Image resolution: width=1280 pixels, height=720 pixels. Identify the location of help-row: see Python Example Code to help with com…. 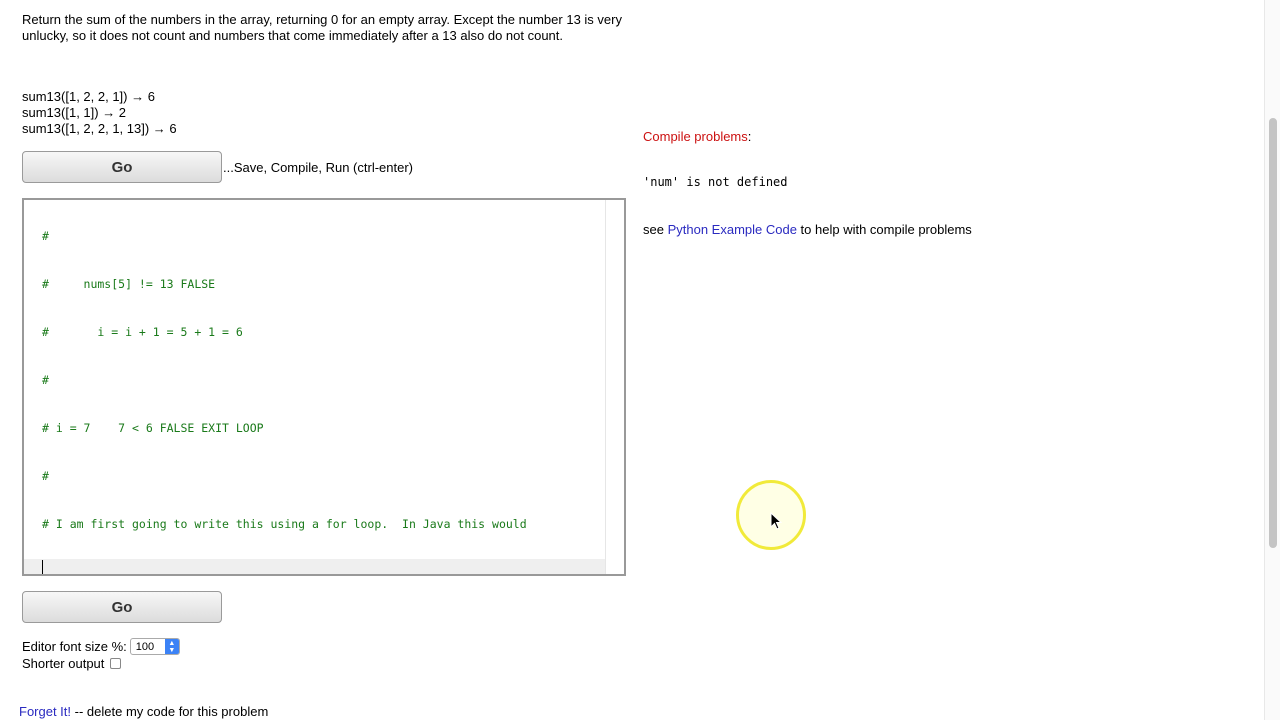
(807, 229).